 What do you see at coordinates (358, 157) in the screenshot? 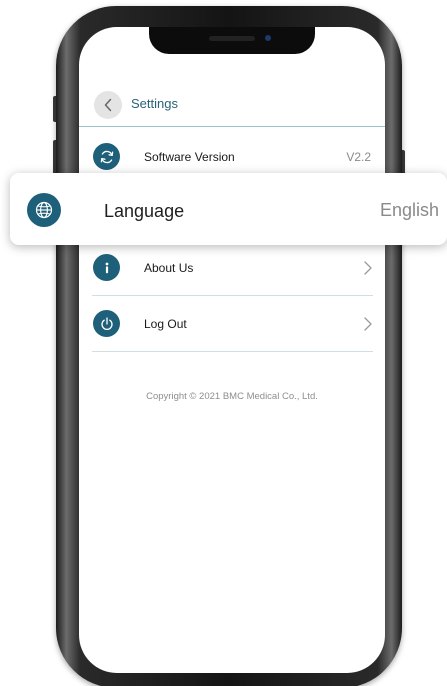
I see `software-version-value: V2.2` at bounding box center [358, 157].